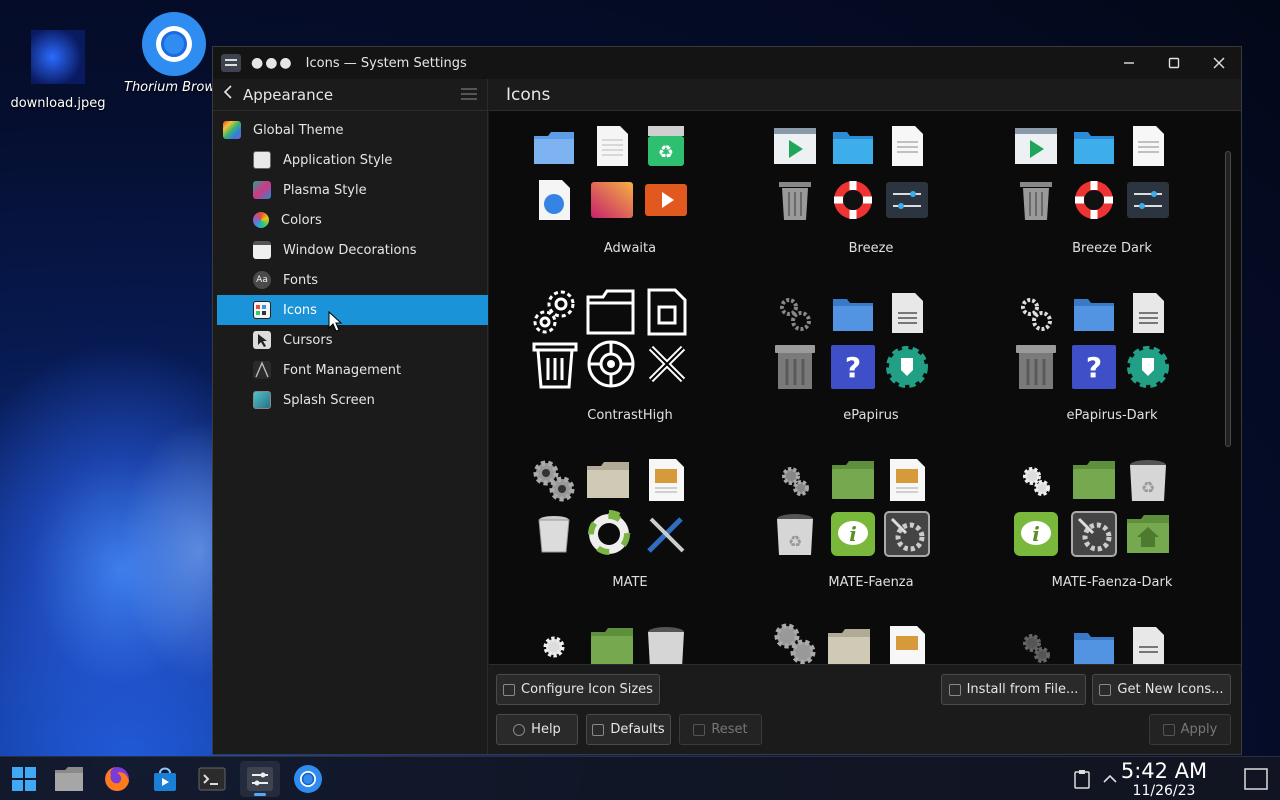 This screenshot has width=1280, height=800. I want to click on taskbar-thorium-browser, so click(308, 779).